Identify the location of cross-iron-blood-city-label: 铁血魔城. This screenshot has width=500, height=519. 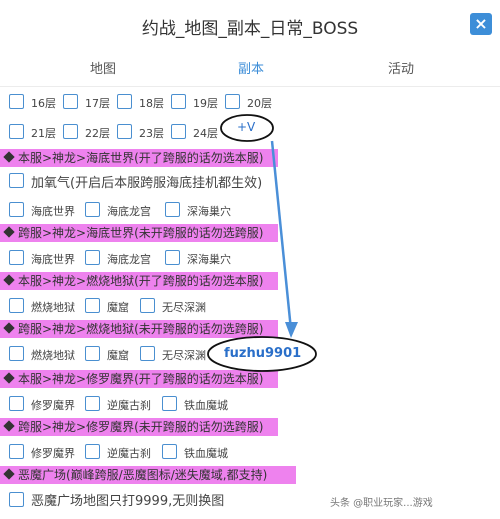
(206, 453).